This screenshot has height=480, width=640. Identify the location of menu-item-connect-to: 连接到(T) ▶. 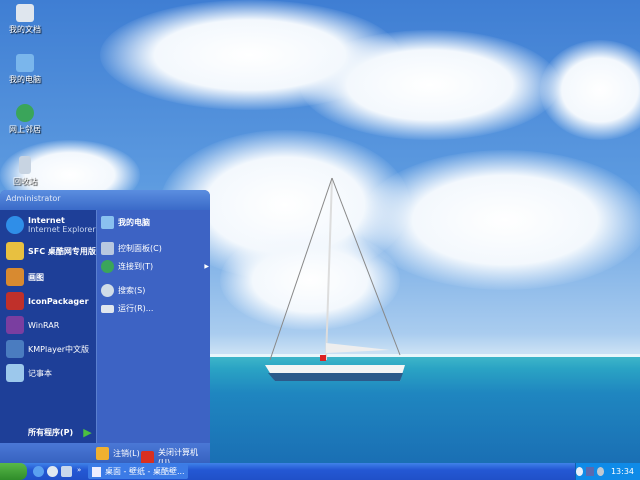
(155, 266).